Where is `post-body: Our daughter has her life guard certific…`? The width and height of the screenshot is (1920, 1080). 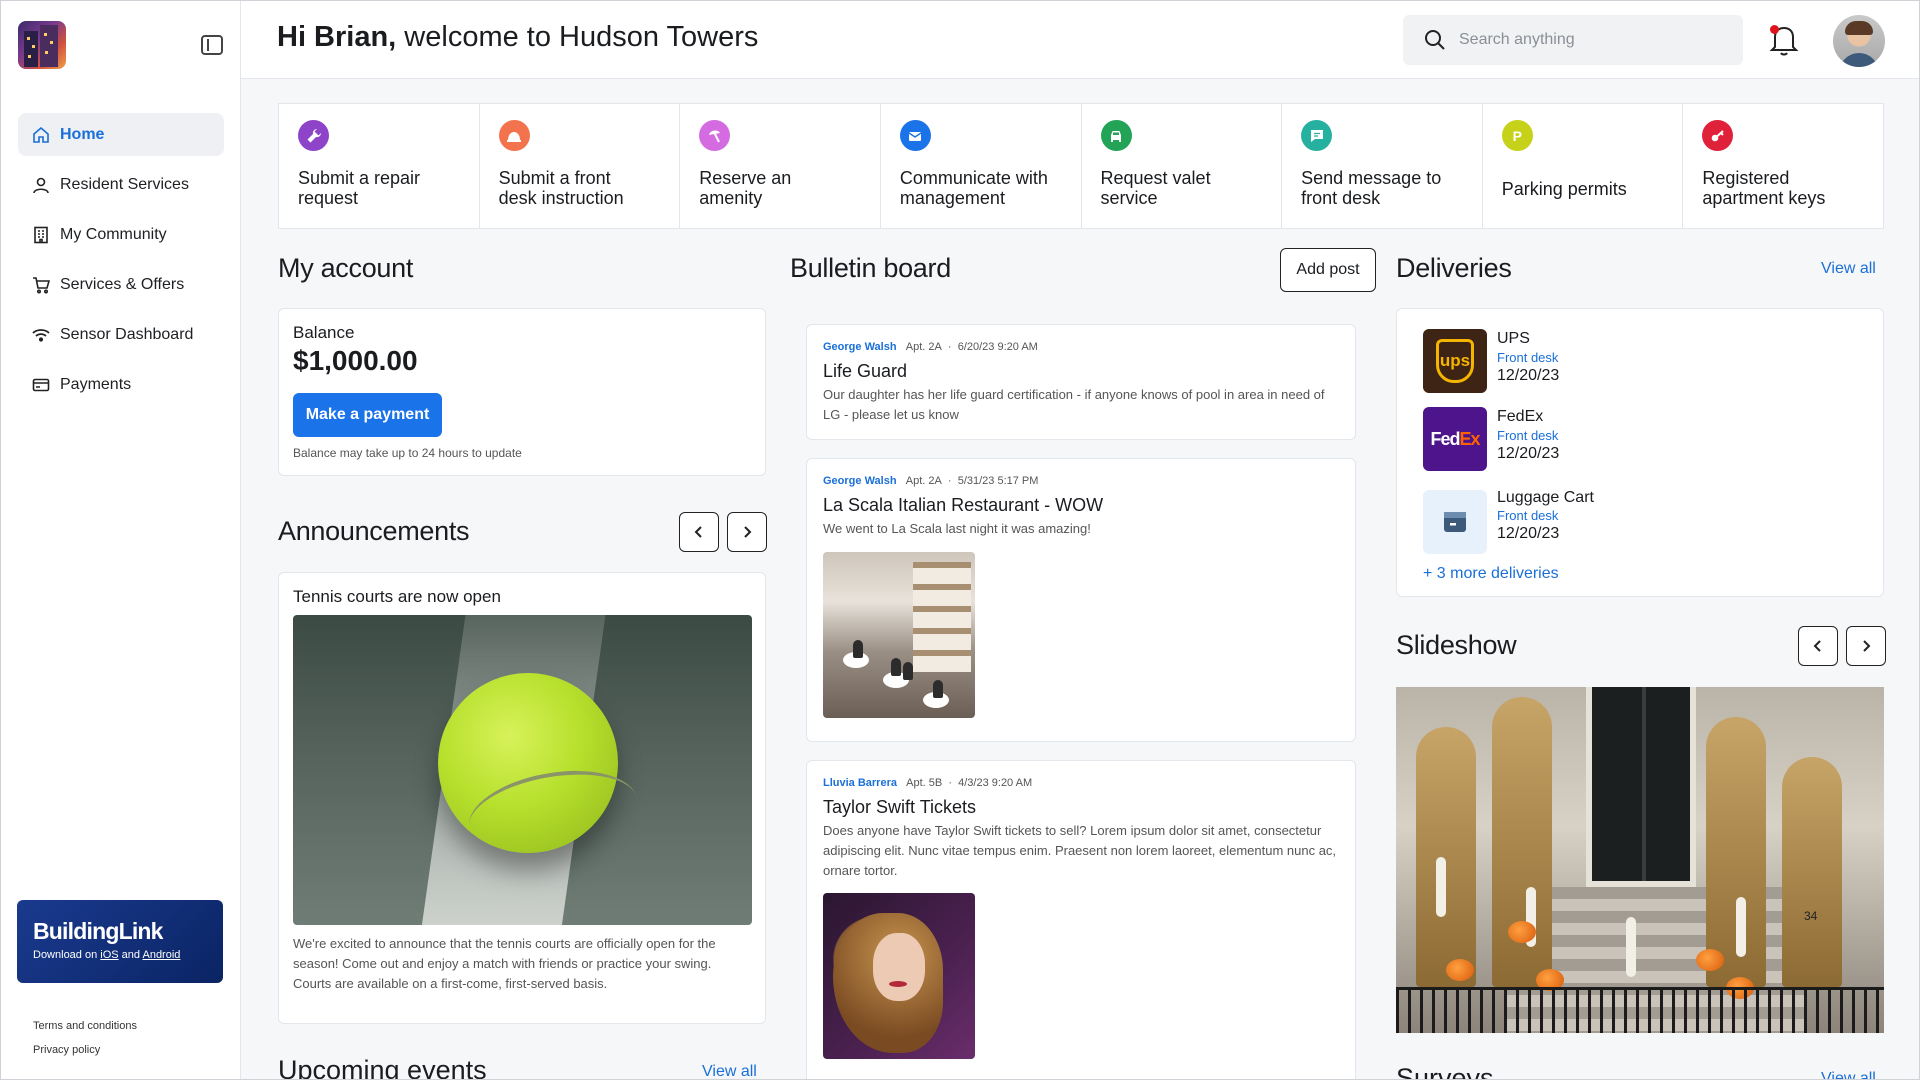
post-body: Our daughter has her life guard certific… is located at coordinates (1074, 404).